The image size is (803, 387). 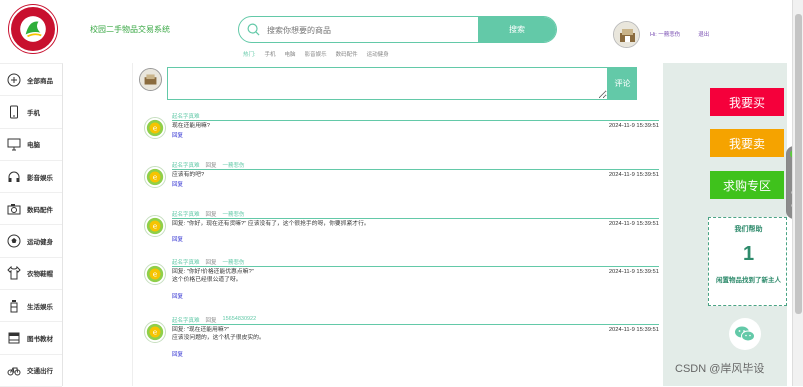 What do you see at coordinates (748, 254) in the screenshot?
I see `help-count: 1` at bounding box center [748, 254].